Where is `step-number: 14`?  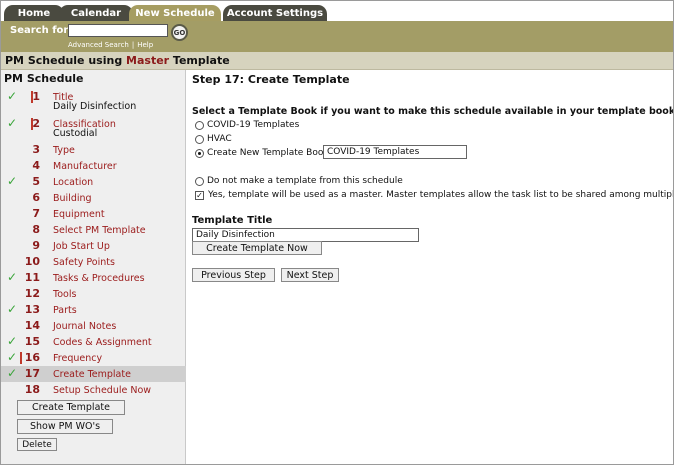
step-number: 14 is located at coordinates (32, 325).